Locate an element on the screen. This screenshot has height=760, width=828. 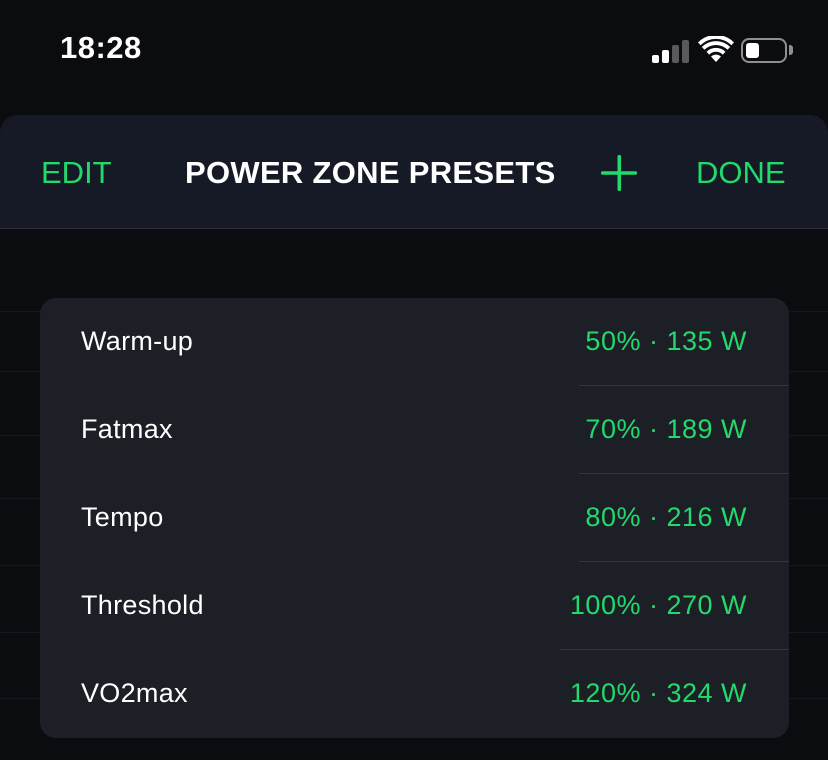
plus-icon is located at coordinates (619, 173).